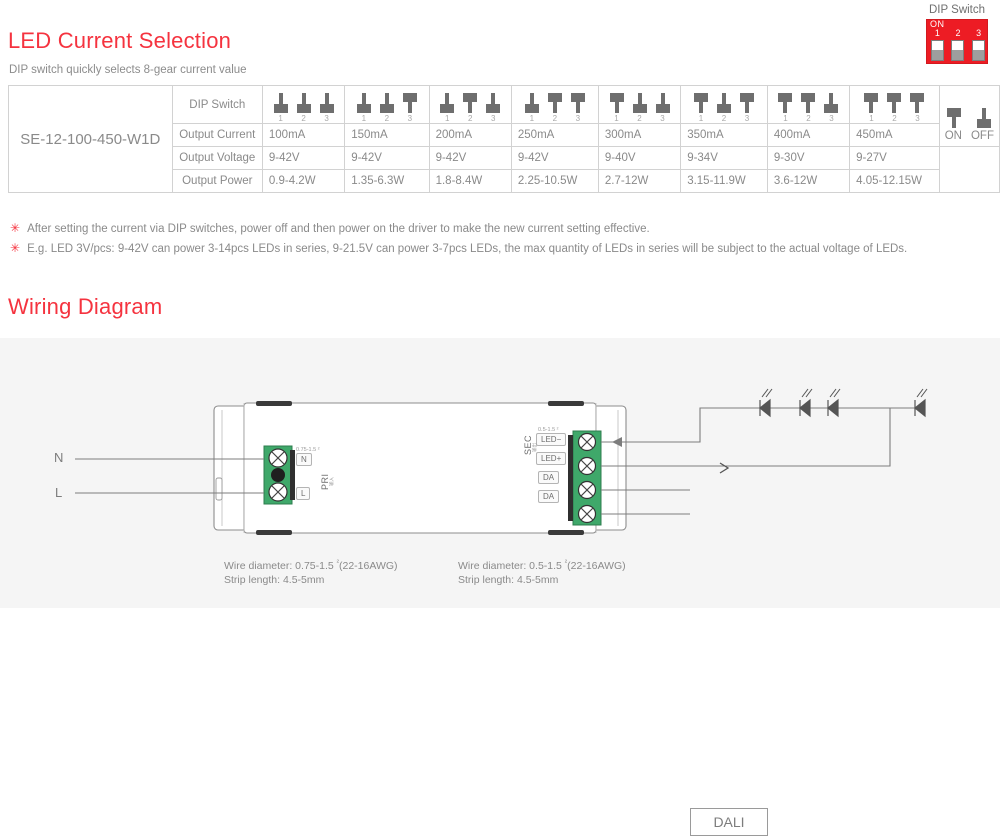  I want to click on dip-pattern-cell-3: 1 2 3, so click(470, 104).